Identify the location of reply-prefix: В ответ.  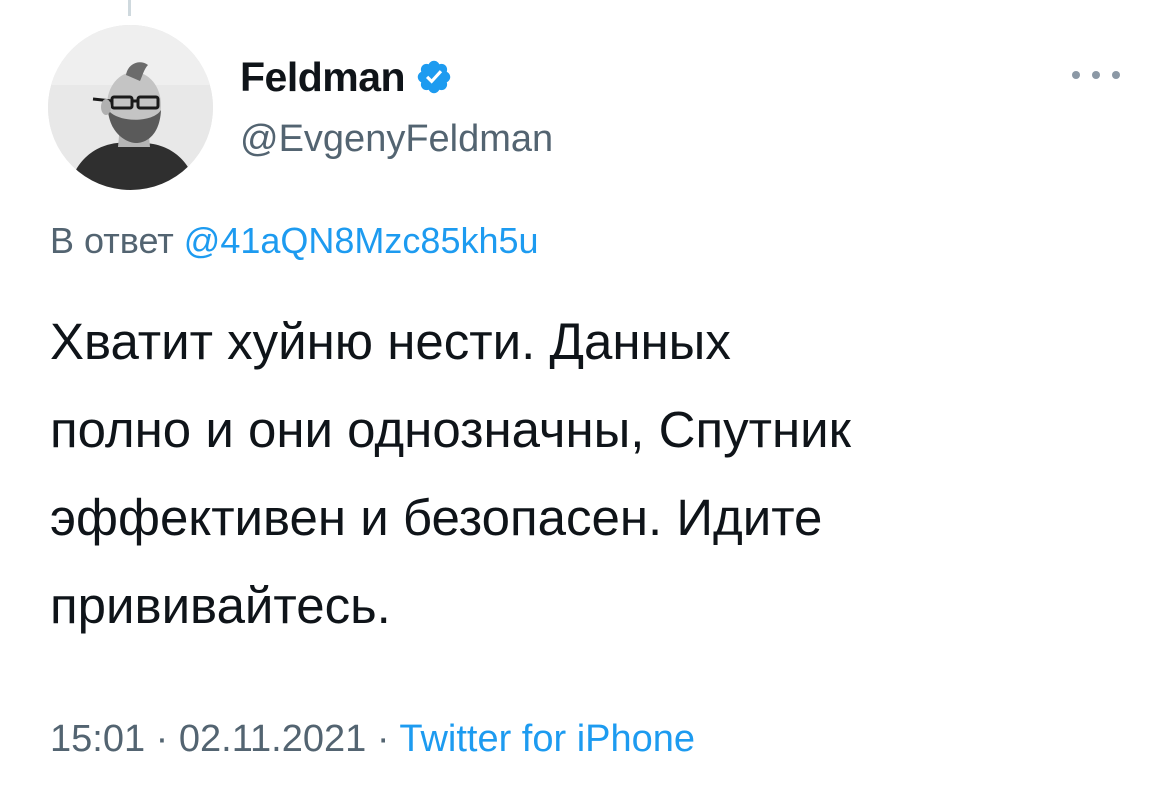
(112, 240).